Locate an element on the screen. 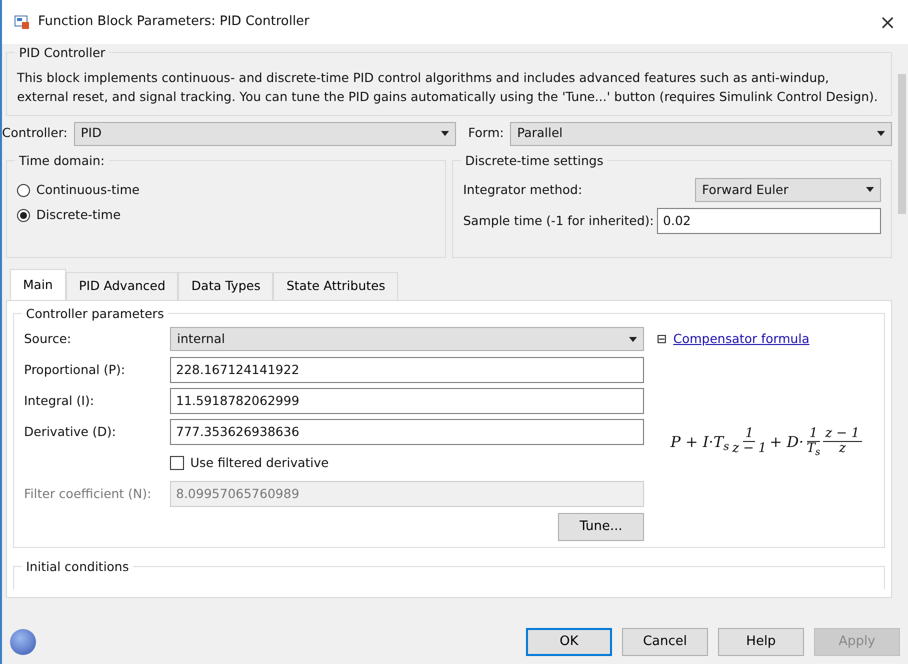  field-label: Form: is located at coordinates (486, 133).